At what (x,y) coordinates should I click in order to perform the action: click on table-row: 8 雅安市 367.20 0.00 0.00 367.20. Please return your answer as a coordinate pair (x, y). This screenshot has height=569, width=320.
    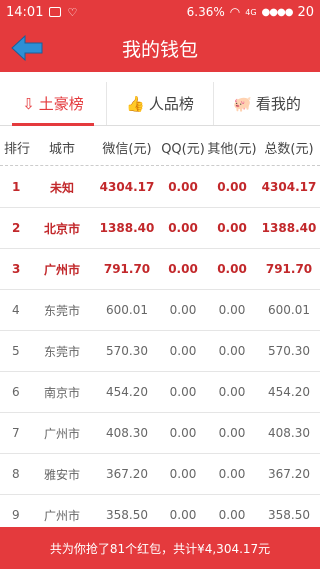
    Looking at the image, I should click on (160, 474).